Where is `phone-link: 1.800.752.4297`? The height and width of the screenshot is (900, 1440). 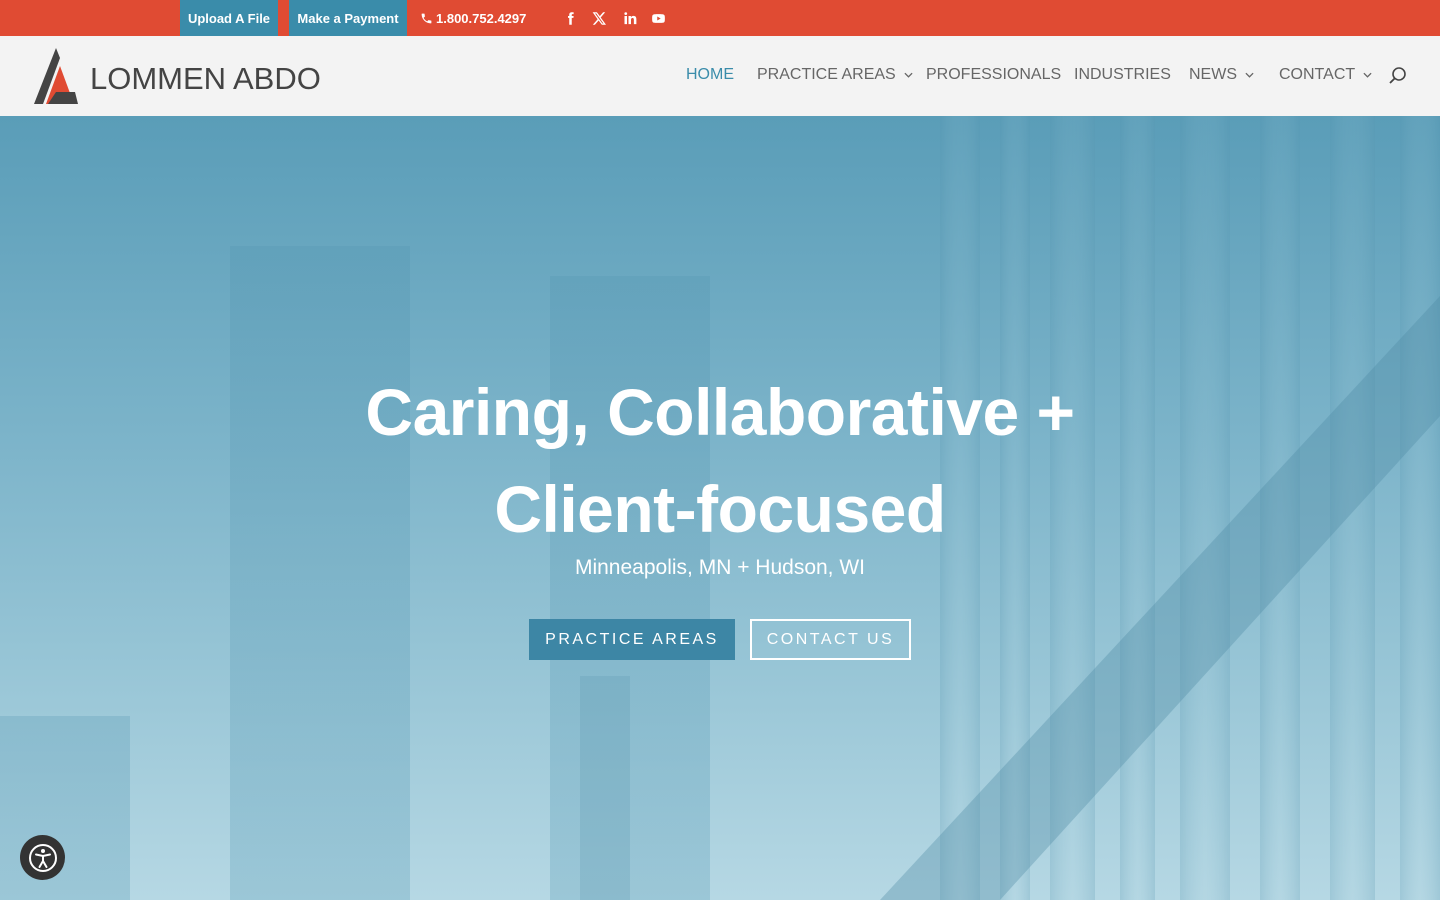
phone-link: 1.800.752.4297 is located at coordinates (473, 18).